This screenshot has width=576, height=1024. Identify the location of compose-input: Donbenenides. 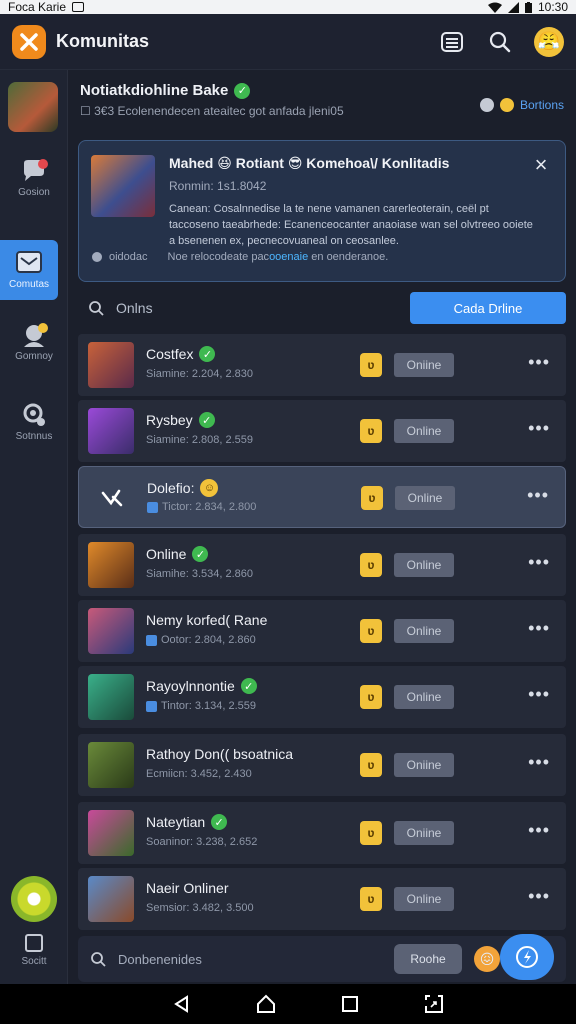
(160, 959).